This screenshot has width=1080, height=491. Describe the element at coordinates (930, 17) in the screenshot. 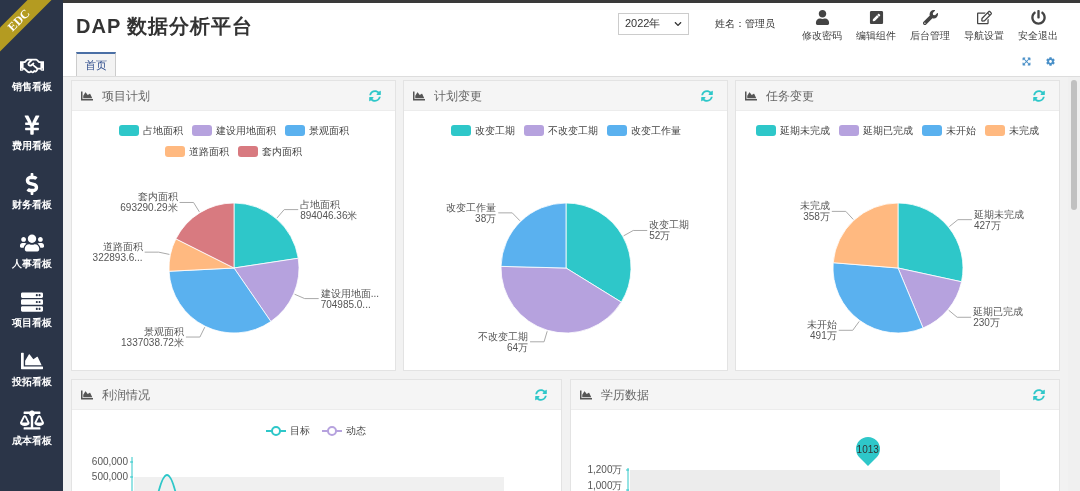

I see `wrench-icon` at that location.